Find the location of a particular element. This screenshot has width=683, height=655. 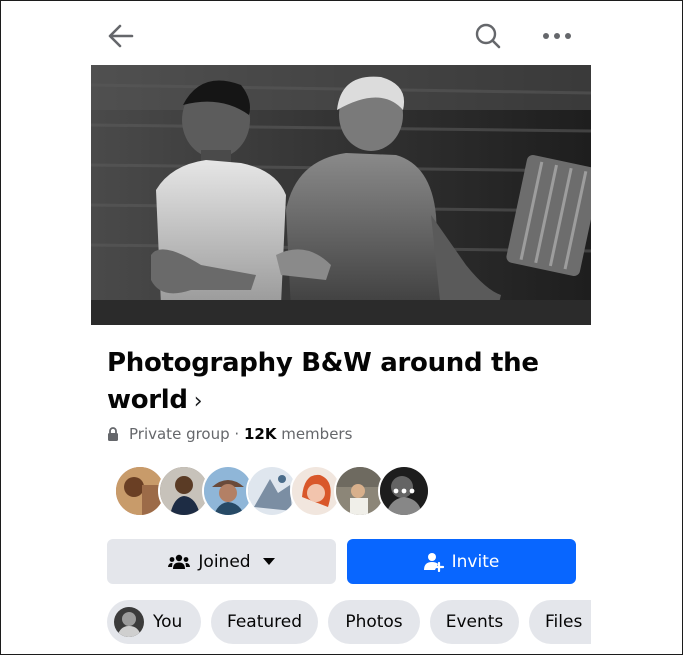

search-button is located at coordinates (488, 36).